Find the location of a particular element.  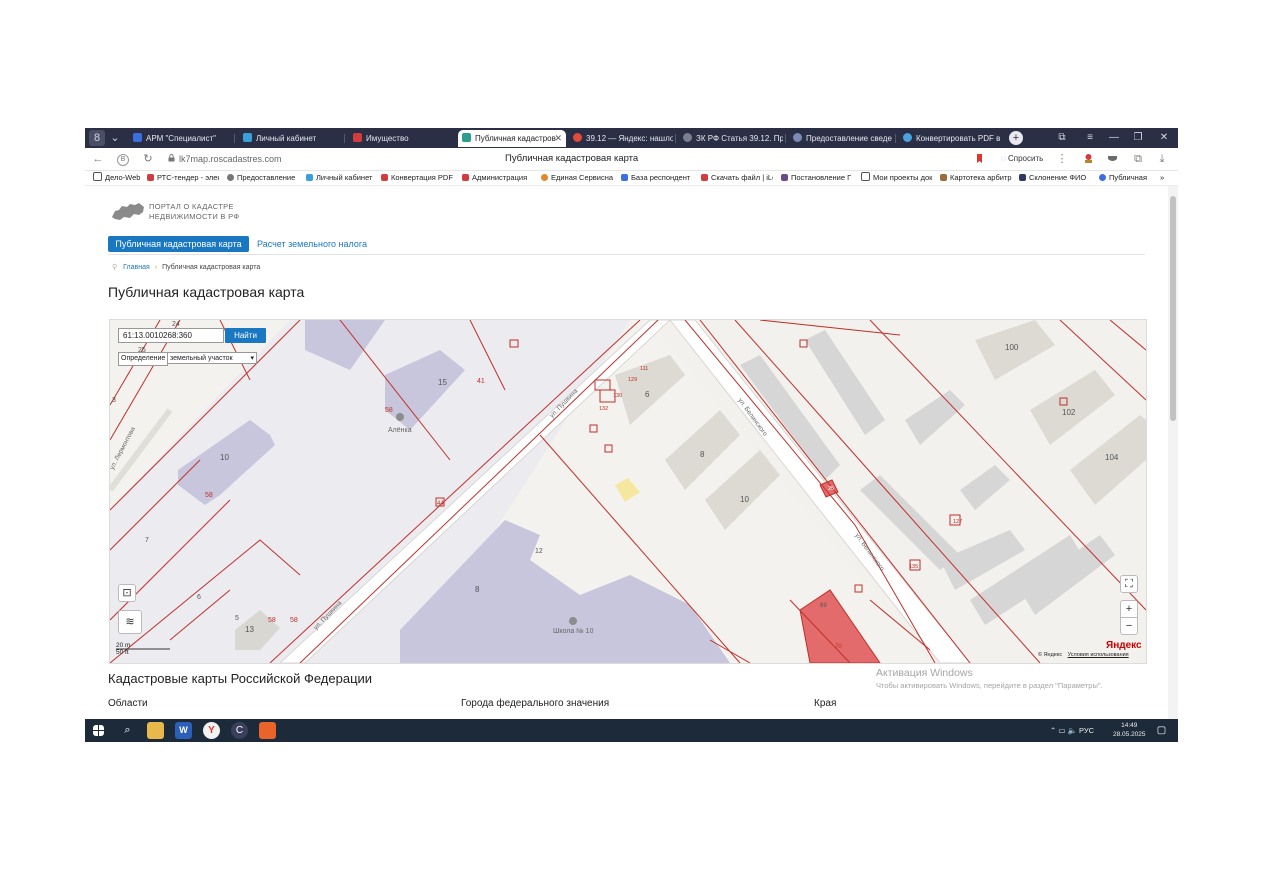

restore-icon: ❐ is located at coordinates (1138, 138).